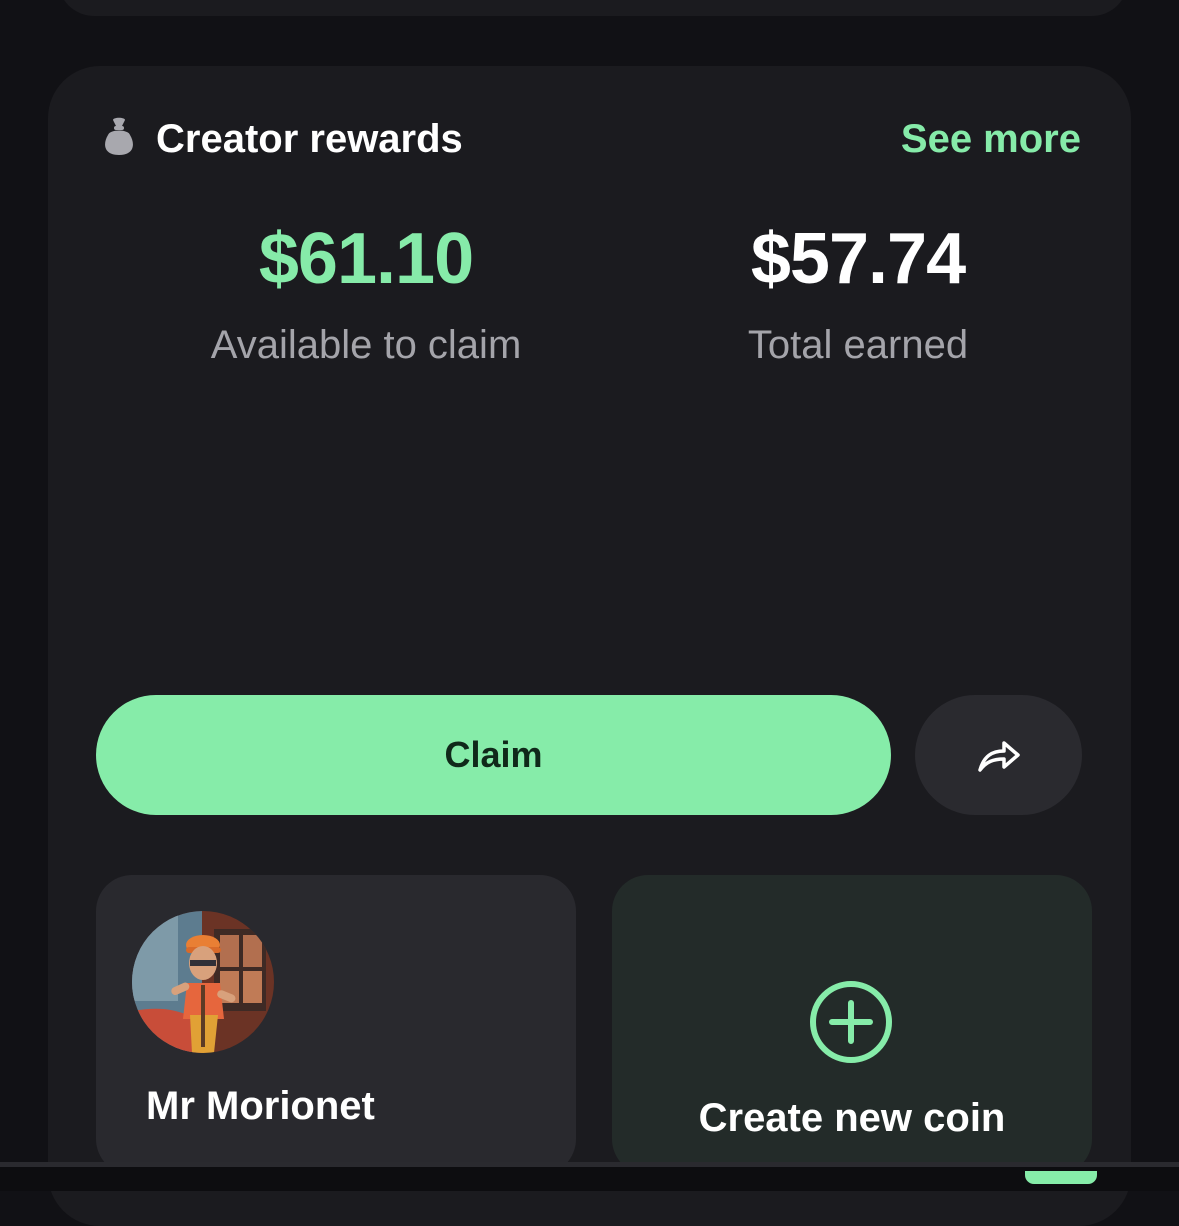 This screenshot has width=1179, height=1226. I want to click on creator-name: Mr Morionet, so click(260, 1106).